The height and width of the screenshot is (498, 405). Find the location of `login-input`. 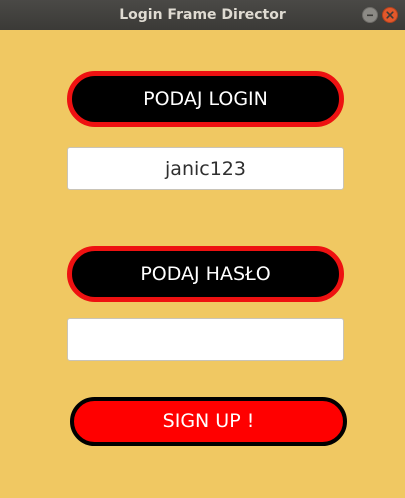

login-input is located at coordinates (205, 168).